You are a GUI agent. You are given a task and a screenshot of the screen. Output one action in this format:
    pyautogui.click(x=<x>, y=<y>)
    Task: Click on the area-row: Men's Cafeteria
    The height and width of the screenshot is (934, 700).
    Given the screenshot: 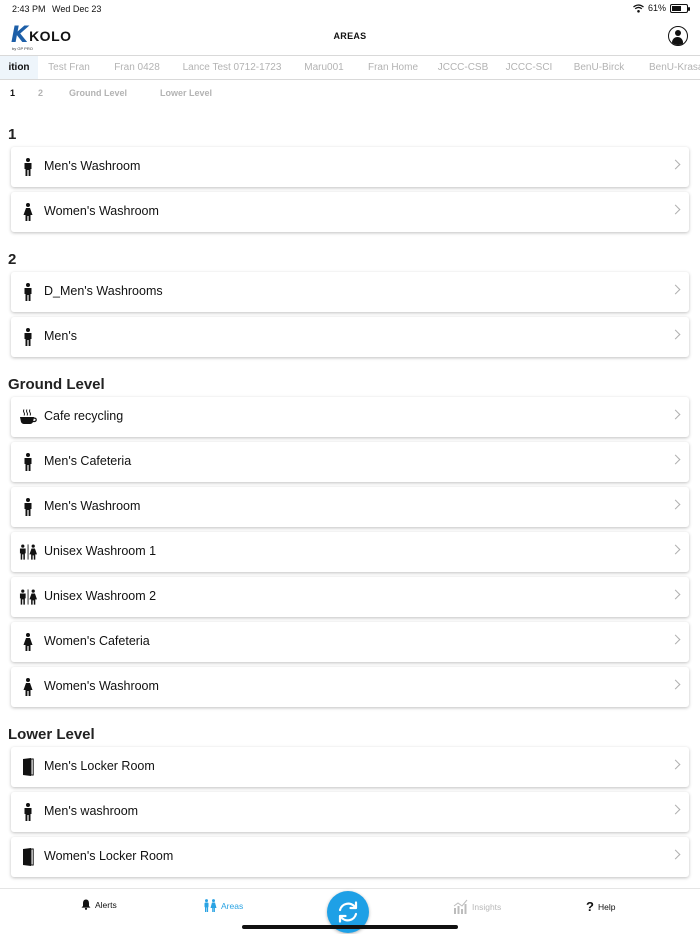 What is the action you would take?
    pyautogui.click(x=350, y=462)
    